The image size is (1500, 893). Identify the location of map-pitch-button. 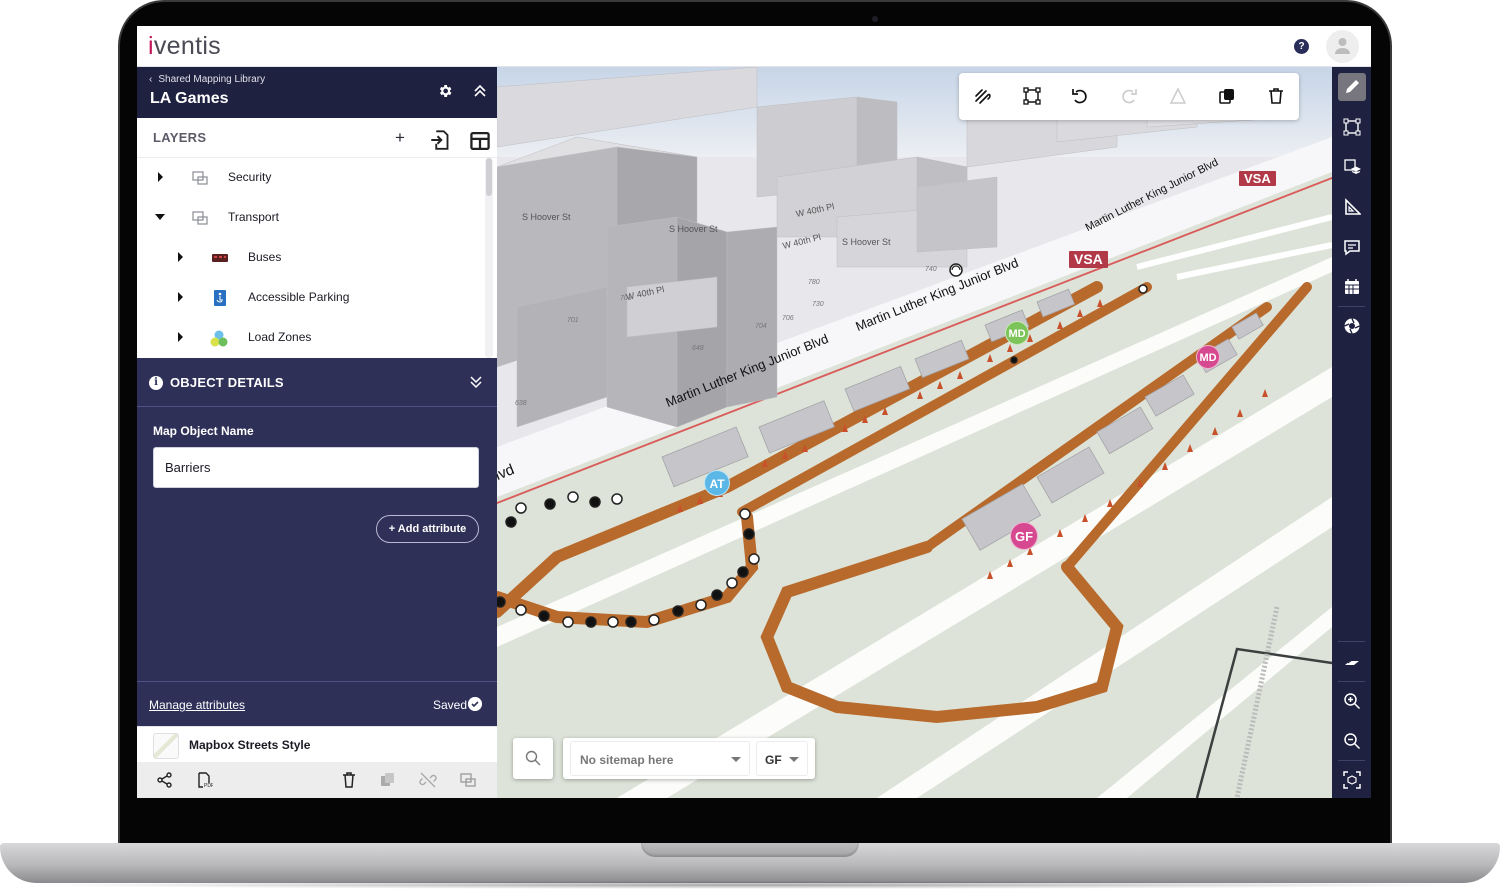
(1352, 662).